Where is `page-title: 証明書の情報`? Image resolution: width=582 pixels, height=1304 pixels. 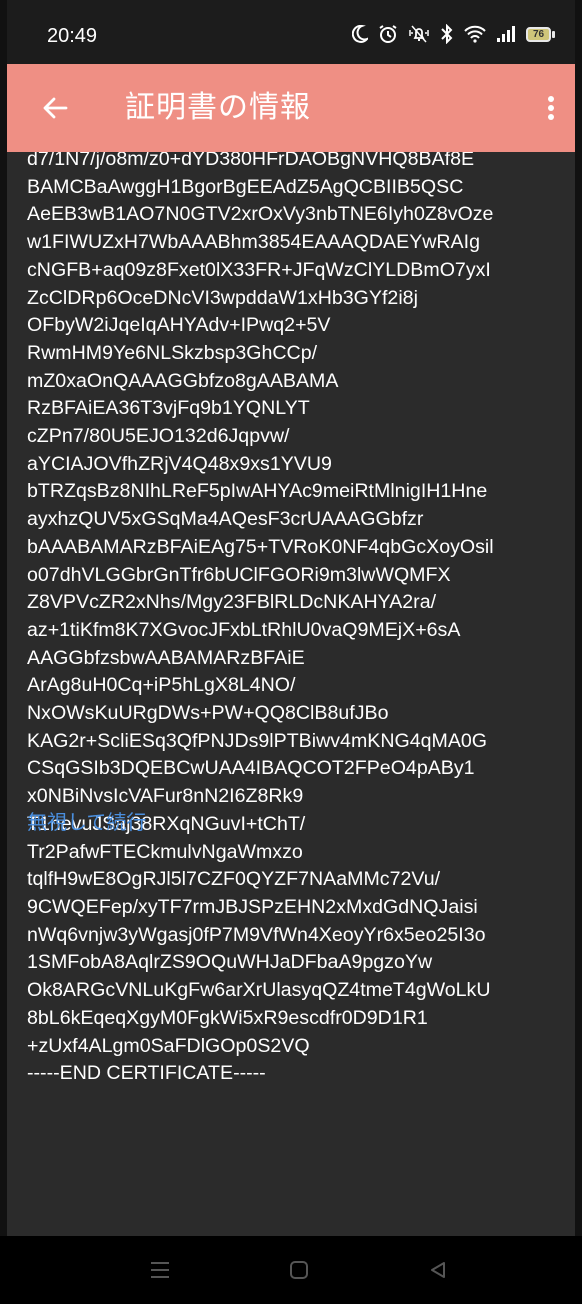
page-title: 証明書の情報 is located at coordinates (218, 107).